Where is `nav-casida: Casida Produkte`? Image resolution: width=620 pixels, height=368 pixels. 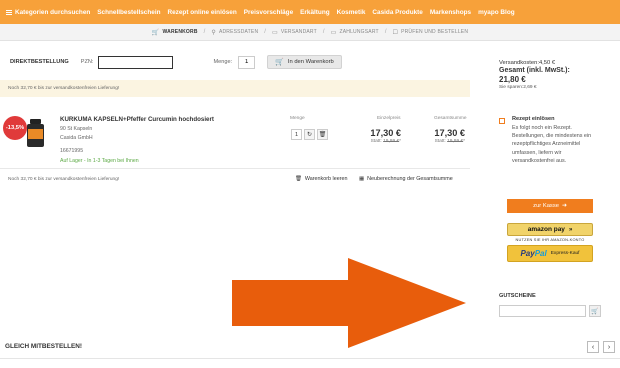 nav-casida: Casida Produkte is located at coordinates (397, 12).